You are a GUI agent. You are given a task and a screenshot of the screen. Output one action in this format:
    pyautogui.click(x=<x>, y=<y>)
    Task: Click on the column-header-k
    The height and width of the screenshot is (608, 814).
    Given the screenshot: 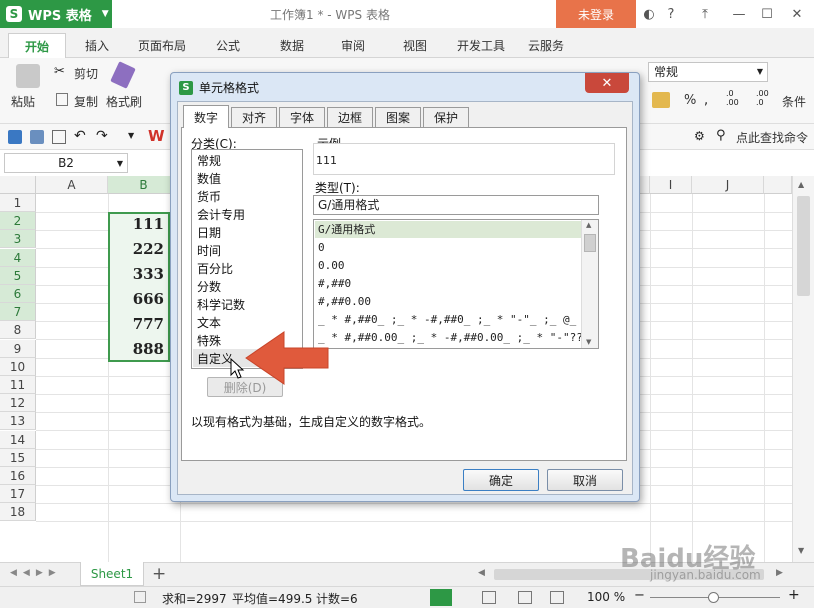 What is the action you would take?
    pyautogui.click(x=778, y=185)
    